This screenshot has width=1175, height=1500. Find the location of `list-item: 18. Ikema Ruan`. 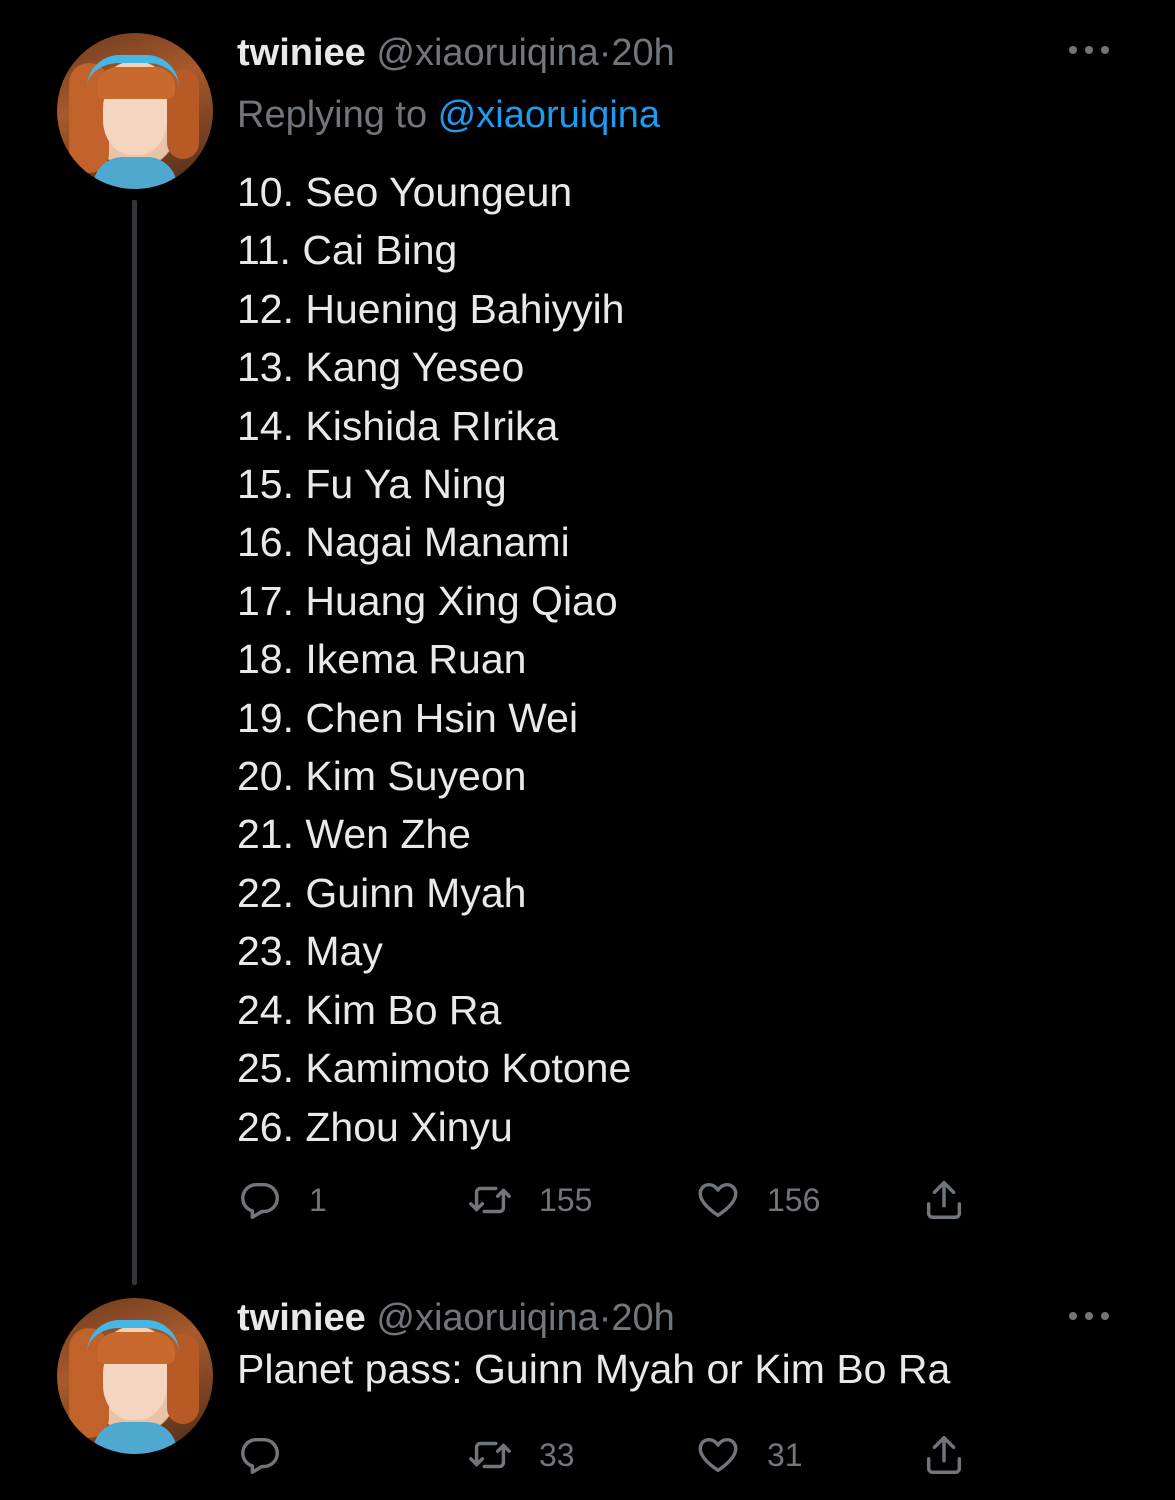

list-item: 18. Ikema Ruan is located at coordinates (382, 659).